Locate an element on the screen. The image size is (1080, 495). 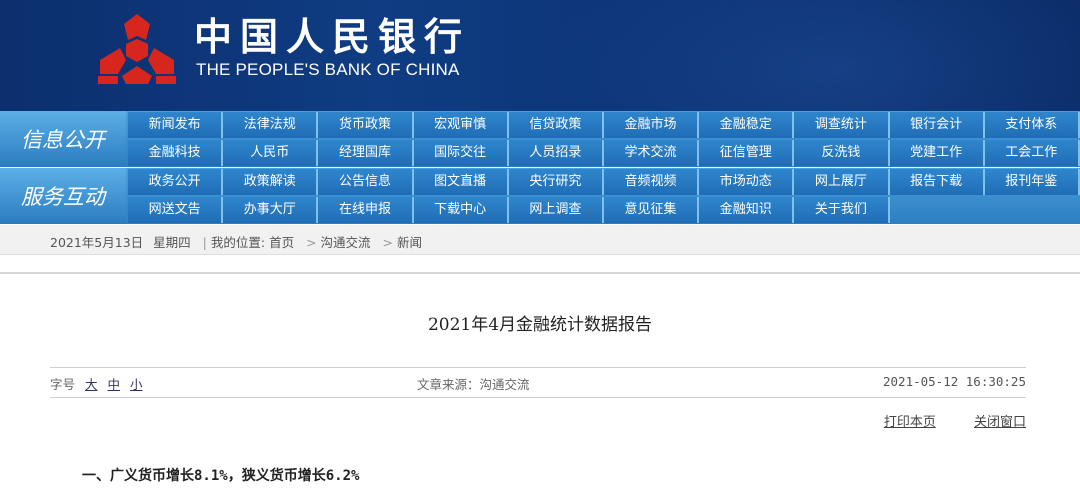
pboc-logo-icon is located at coordinates (137, 49).